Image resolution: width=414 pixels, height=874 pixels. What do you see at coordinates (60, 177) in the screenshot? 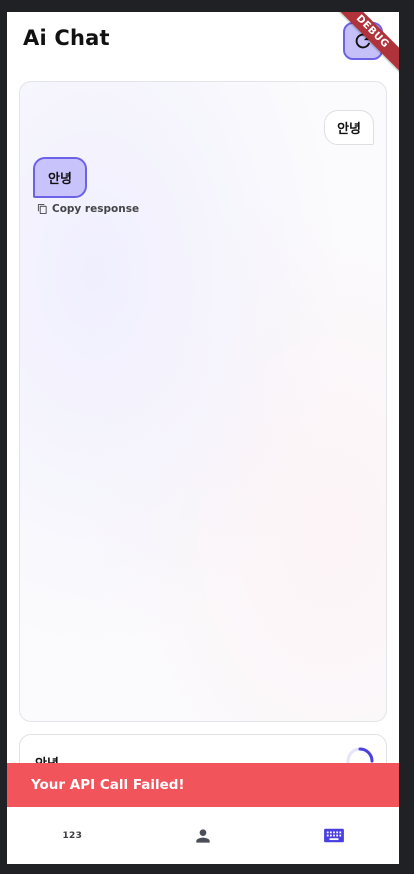
I see `assistant-message-bubble: 안녕` at bounding box center [60, 177].